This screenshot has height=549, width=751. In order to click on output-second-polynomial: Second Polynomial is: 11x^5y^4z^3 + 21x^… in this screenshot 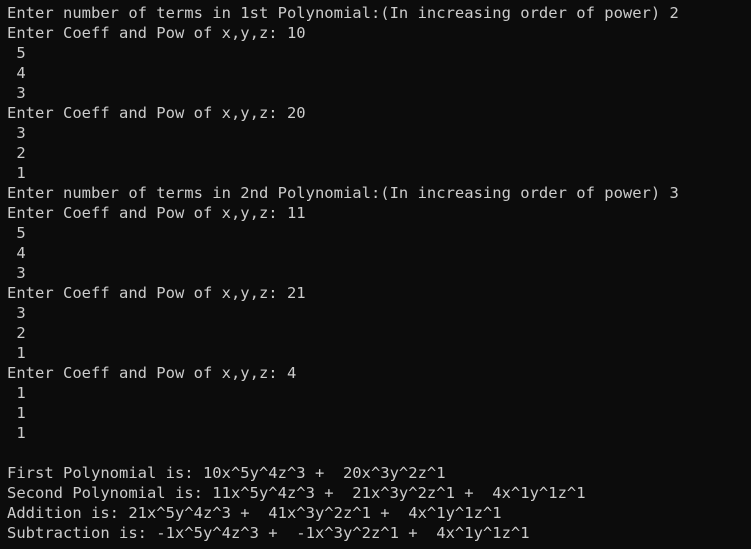, I will do `click(296, 493)`.